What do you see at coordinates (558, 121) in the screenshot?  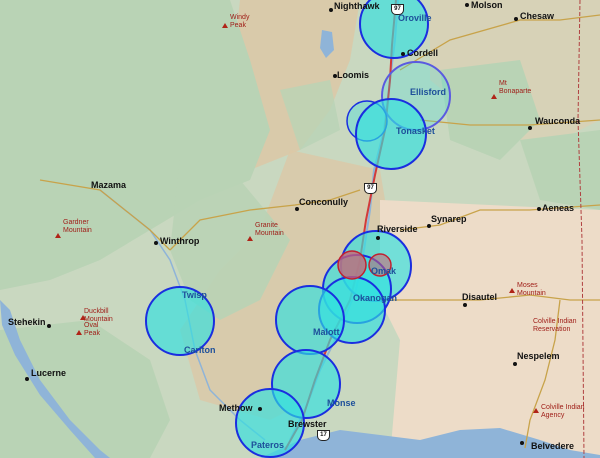 I see `town-label-wauconda: Wauconda` at bounding box center [558, 121].